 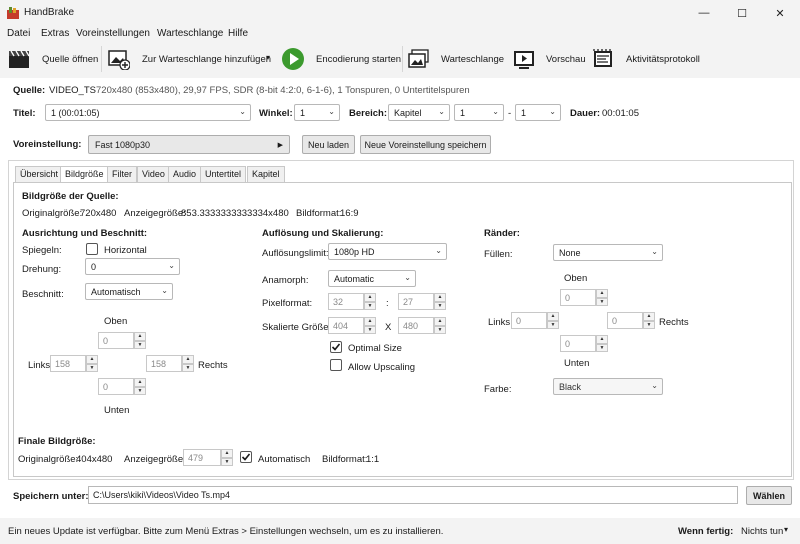 I want to click on tab-video: Video, so click(x=153, y=174).